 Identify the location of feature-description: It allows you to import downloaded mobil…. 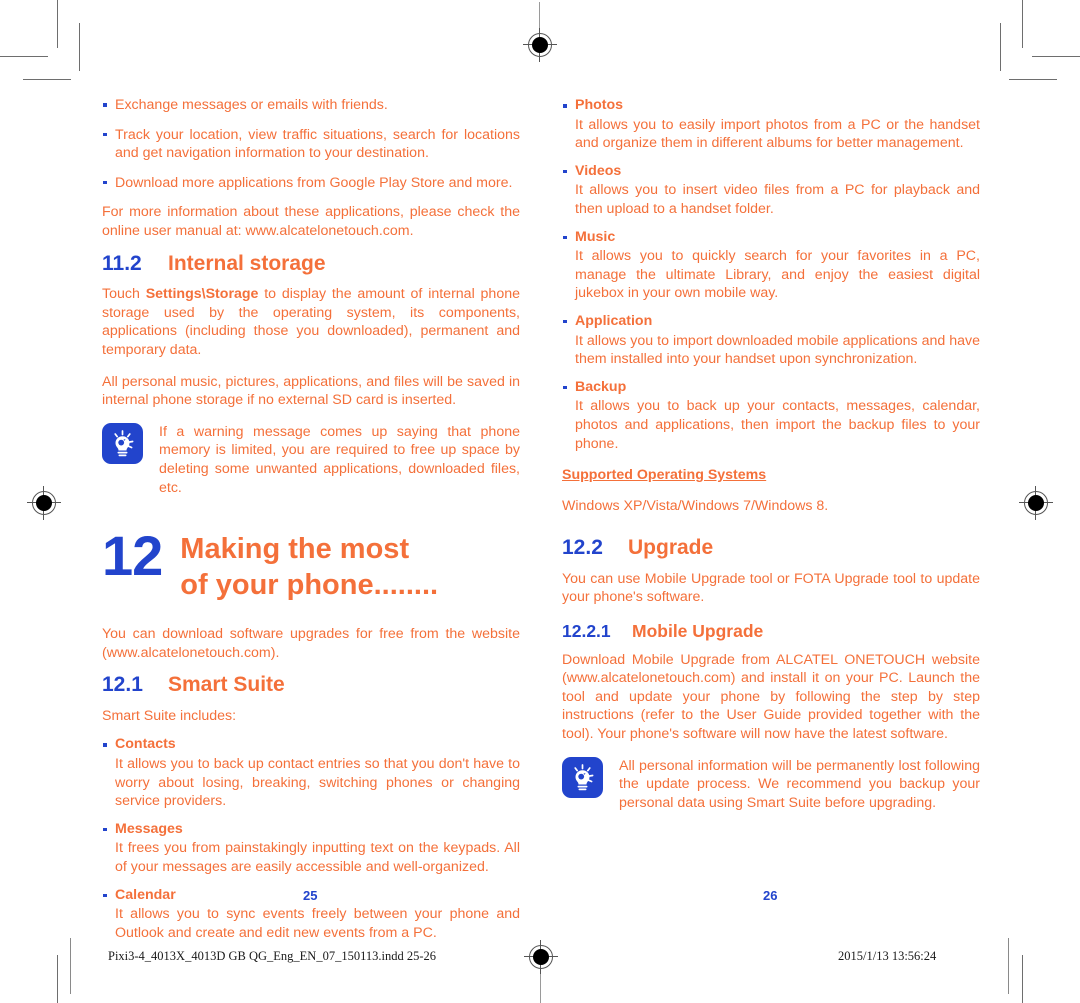
(777, 350).